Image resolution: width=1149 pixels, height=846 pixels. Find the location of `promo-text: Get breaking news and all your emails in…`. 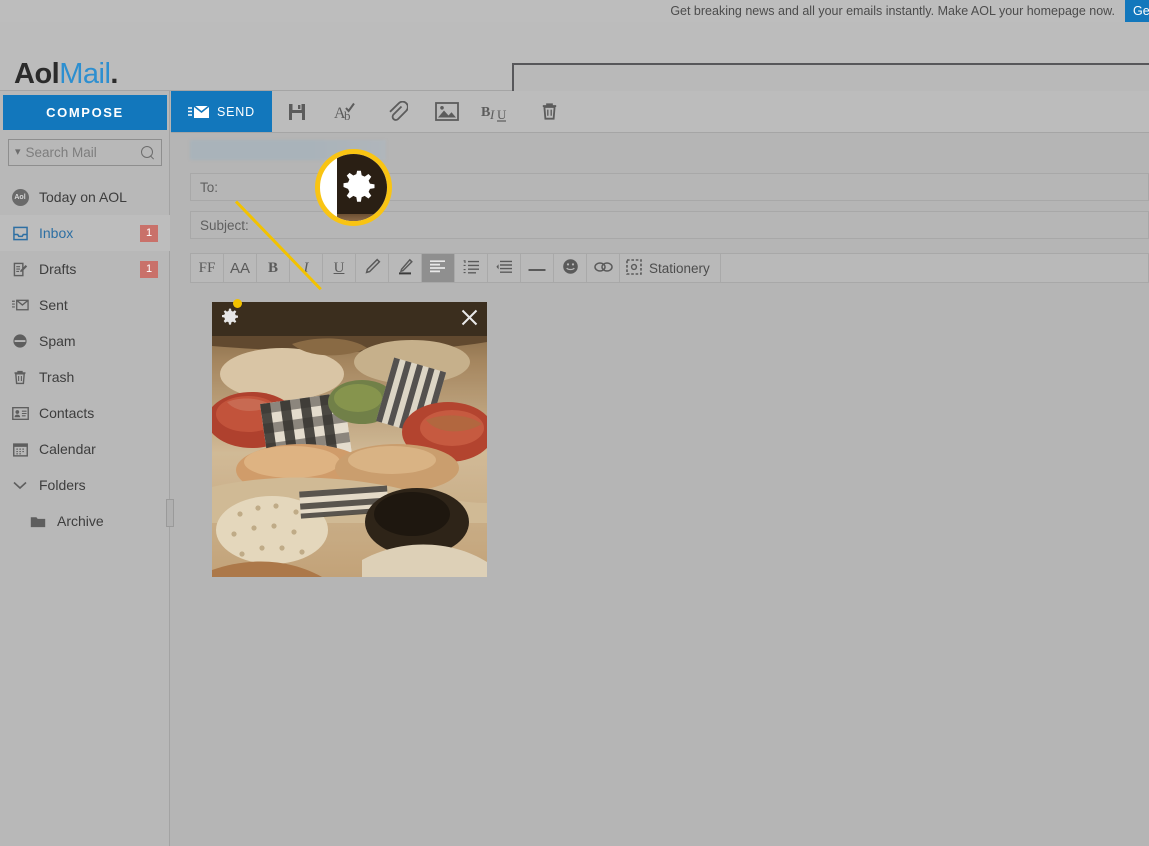

promo-text: Get breaking news and all your emails in… is located at coordinates (892, 11).